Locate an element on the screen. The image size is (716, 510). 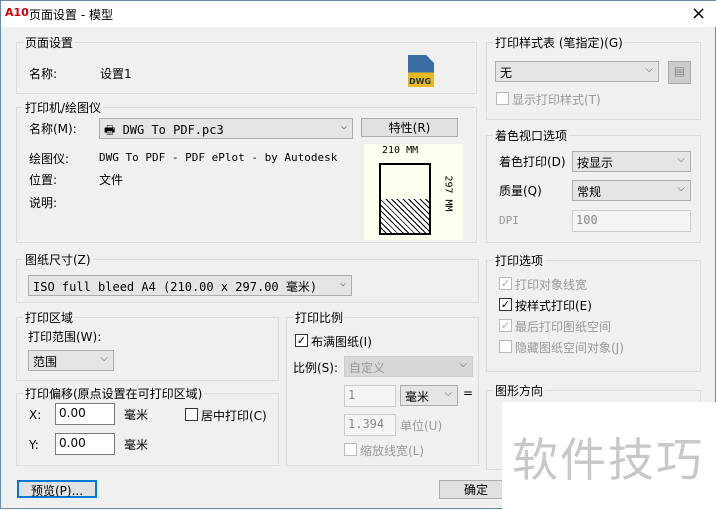
plot-style-group: 打印样式表 (笔指定)(G) 无 ⌵ ▤ 显示打印样式(T) is located at coordinates (593, 77).